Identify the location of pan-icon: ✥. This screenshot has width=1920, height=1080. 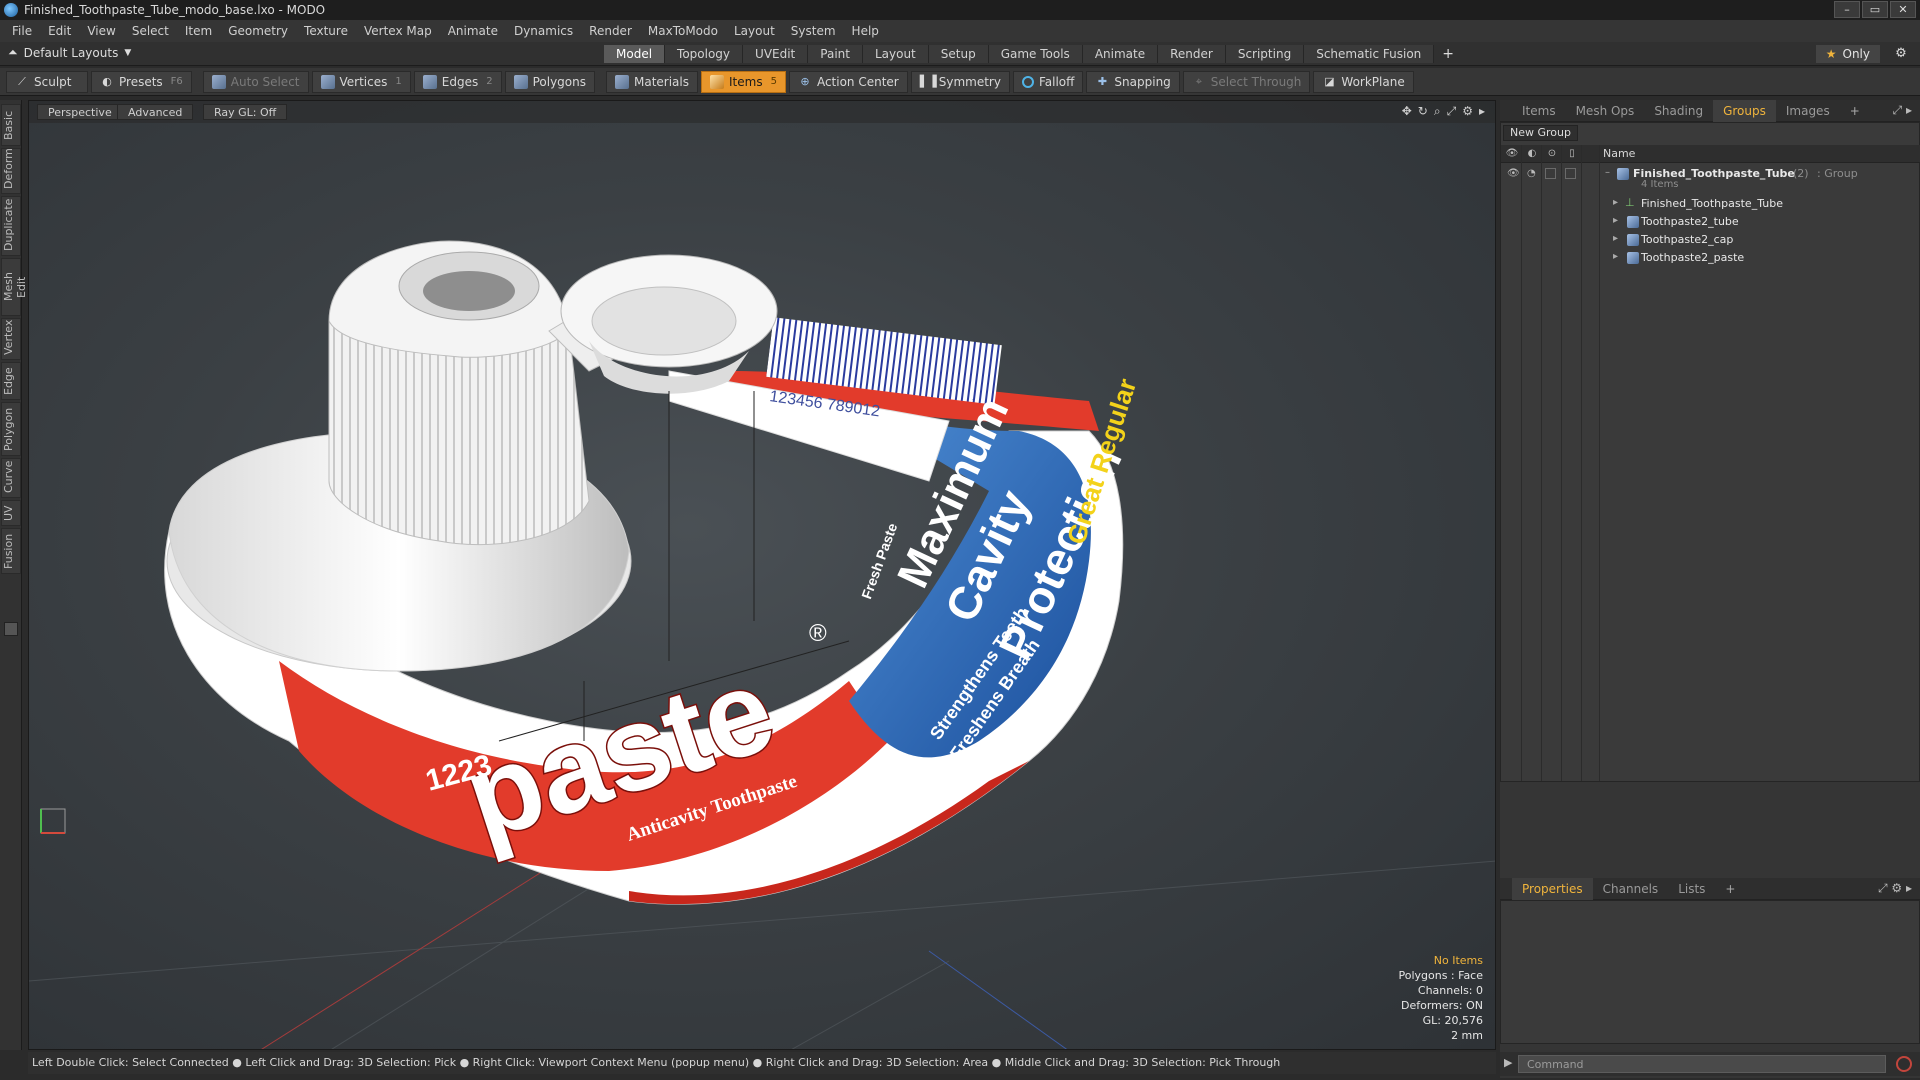
(1407, 111).